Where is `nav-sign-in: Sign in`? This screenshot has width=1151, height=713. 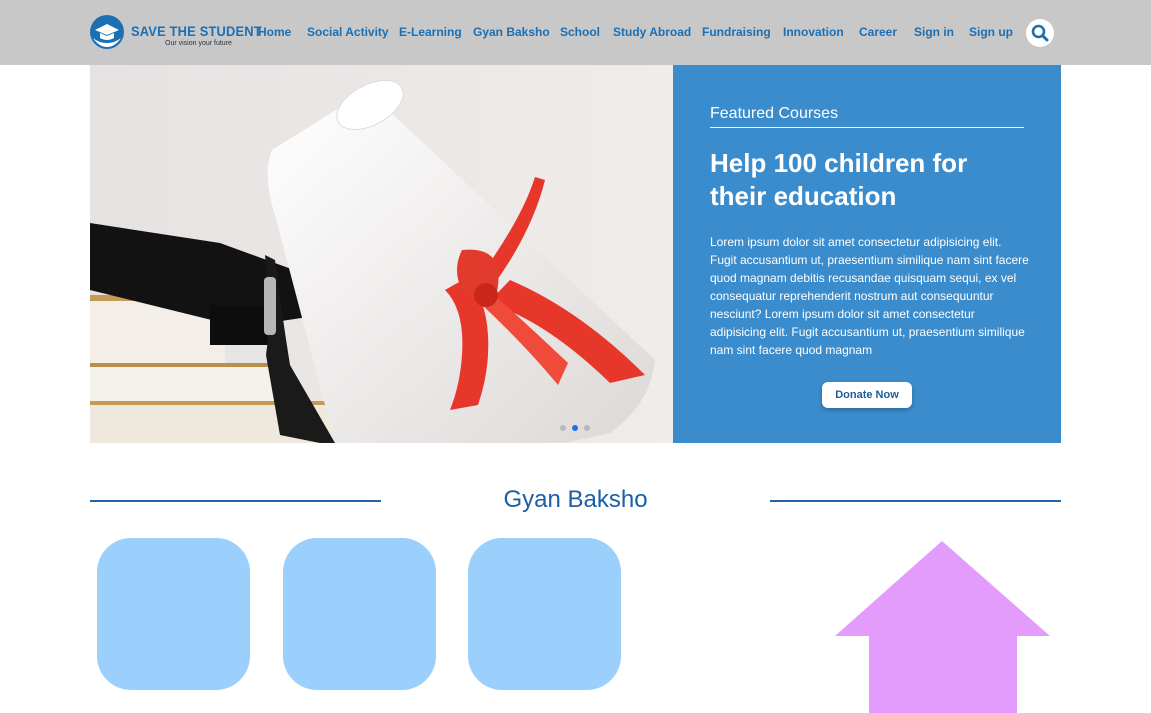 nav-sign-in: Sign in is located at coordinates (934, 32).